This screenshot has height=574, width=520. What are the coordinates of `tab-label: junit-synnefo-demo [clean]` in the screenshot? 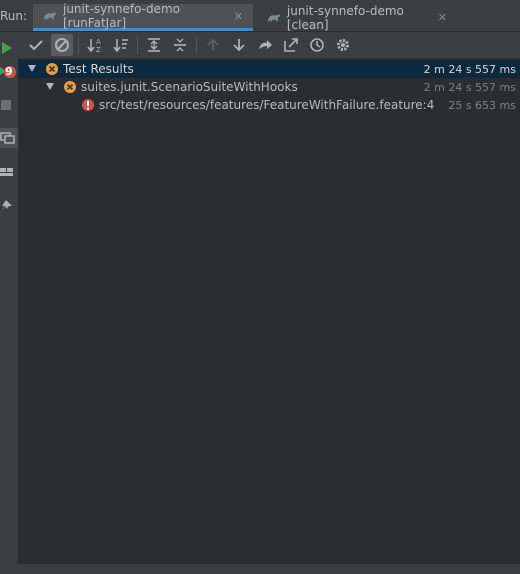 It's located at (345, 17).